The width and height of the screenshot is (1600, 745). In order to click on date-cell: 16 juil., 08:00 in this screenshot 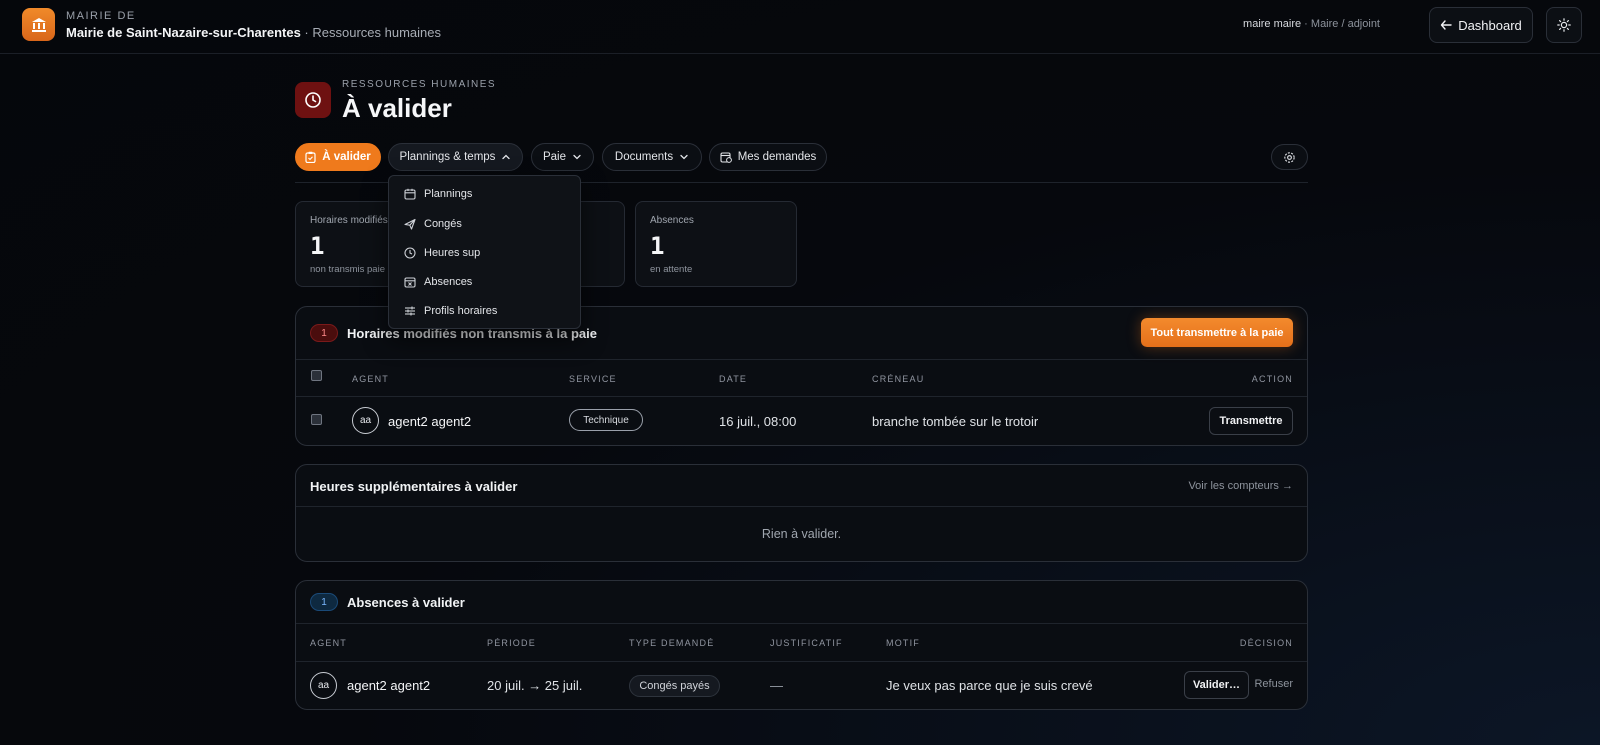, I will do `click(758, 421)`.